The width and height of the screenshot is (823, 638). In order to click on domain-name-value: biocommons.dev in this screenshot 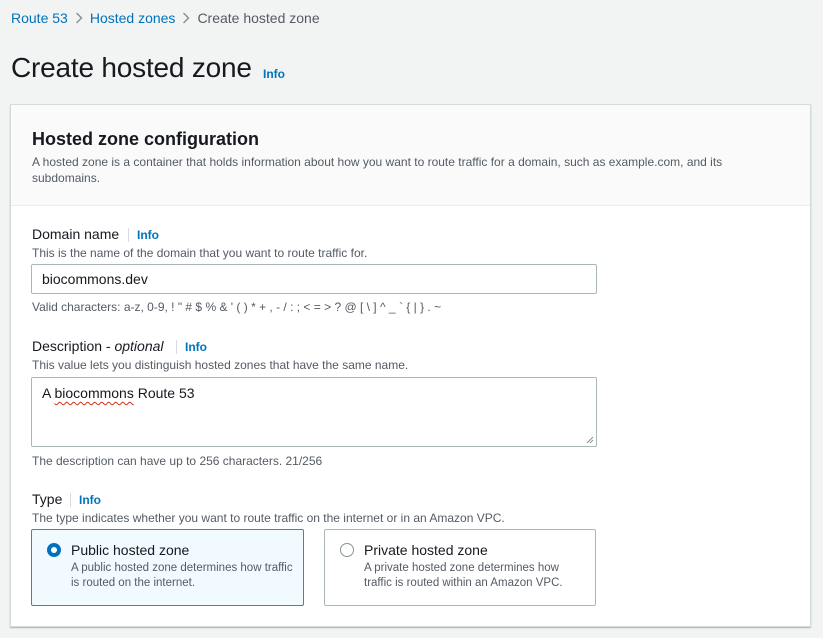, I will do `click(95, 279)`.